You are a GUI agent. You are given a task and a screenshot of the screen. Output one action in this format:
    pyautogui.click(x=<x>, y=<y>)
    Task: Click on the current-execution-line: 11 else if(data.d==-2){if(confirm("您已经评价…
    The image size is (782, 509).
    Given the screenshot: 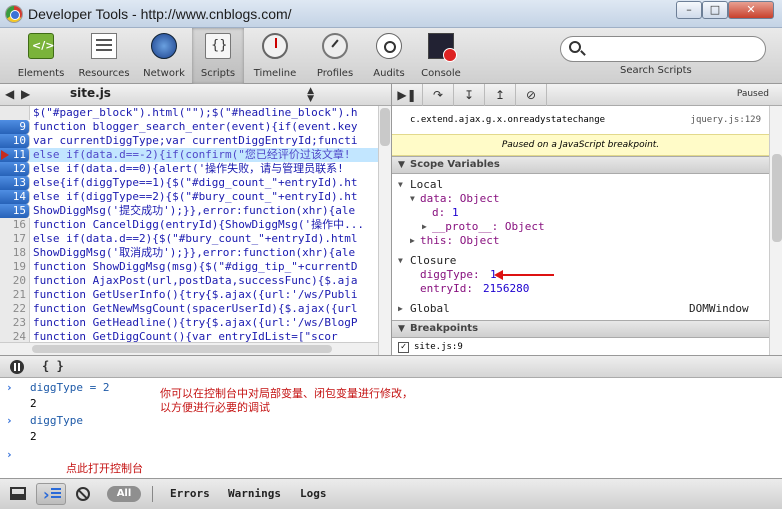 What is the action you would take?
    pyautogui.click(x=189, y=155)
    